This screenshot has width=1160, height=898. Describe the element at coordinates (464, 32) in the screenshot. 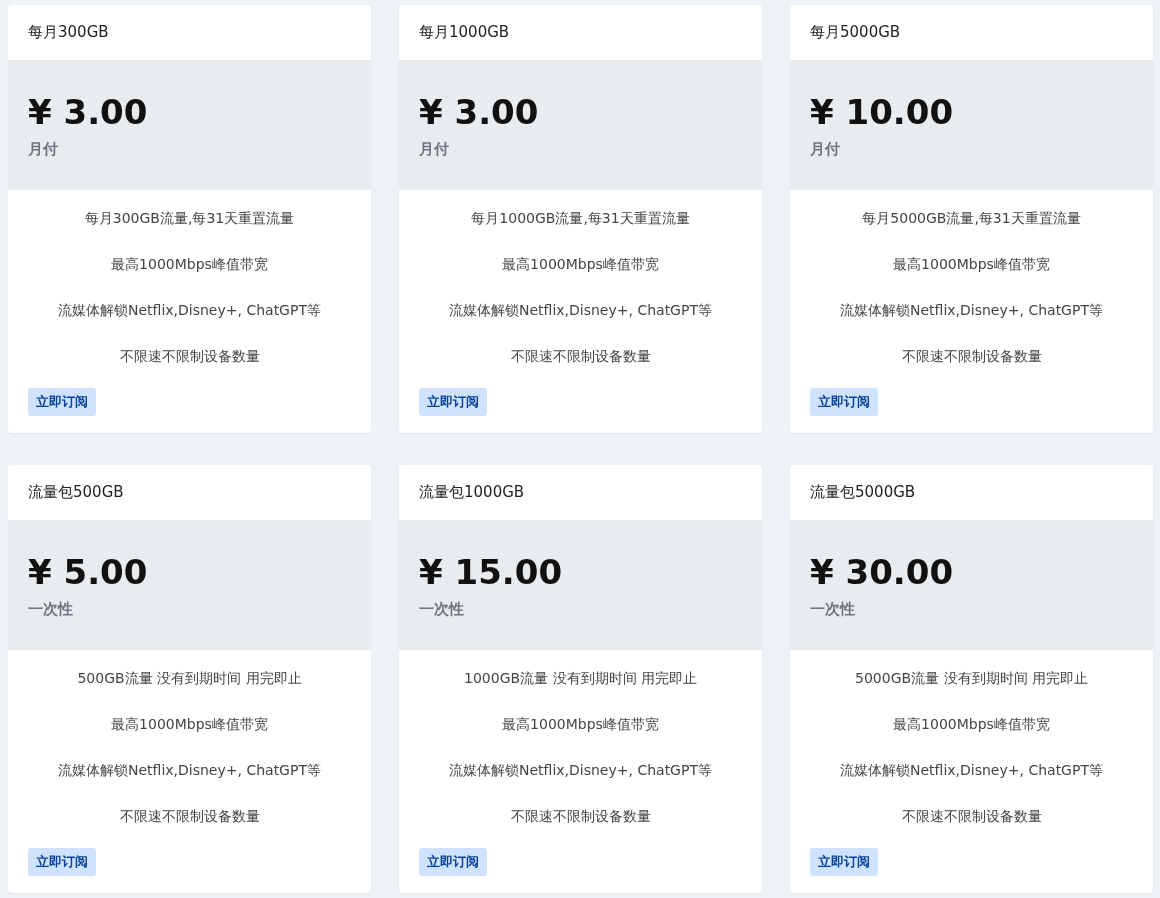

I see `plan-name: 每月1000GB` at that location.